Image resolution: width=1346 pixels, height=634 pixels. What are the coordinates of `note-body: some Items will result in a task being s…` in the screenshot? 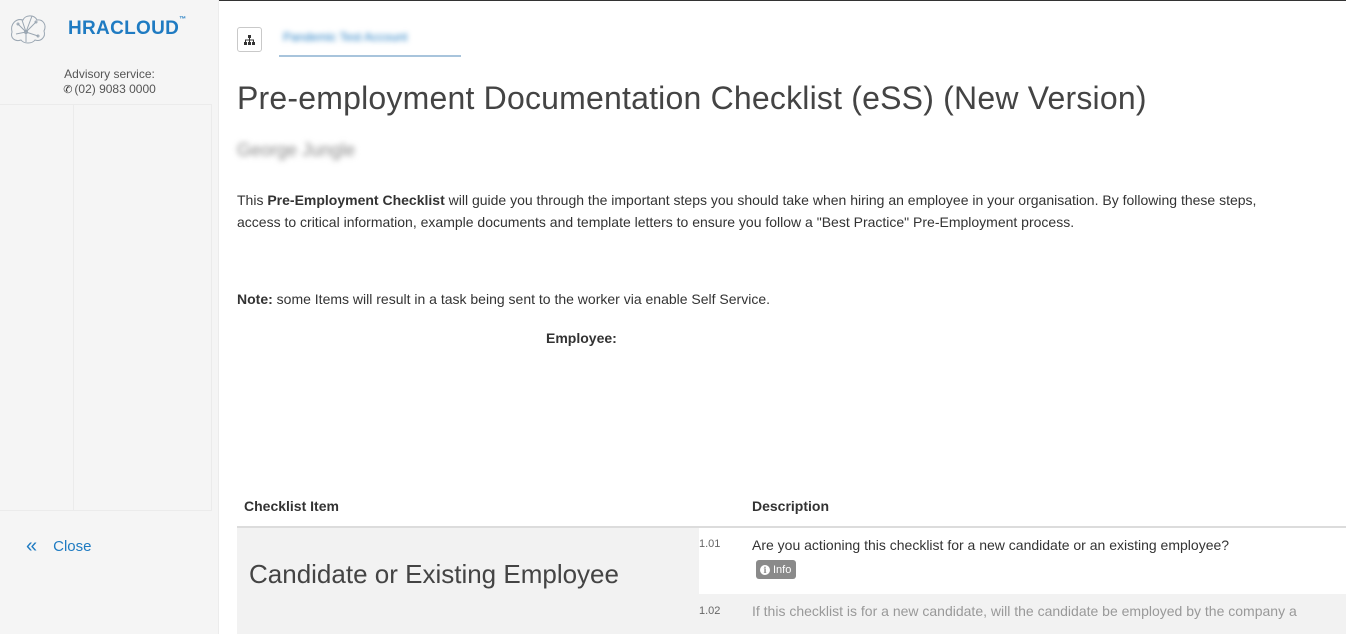 It's located at (521, 299).